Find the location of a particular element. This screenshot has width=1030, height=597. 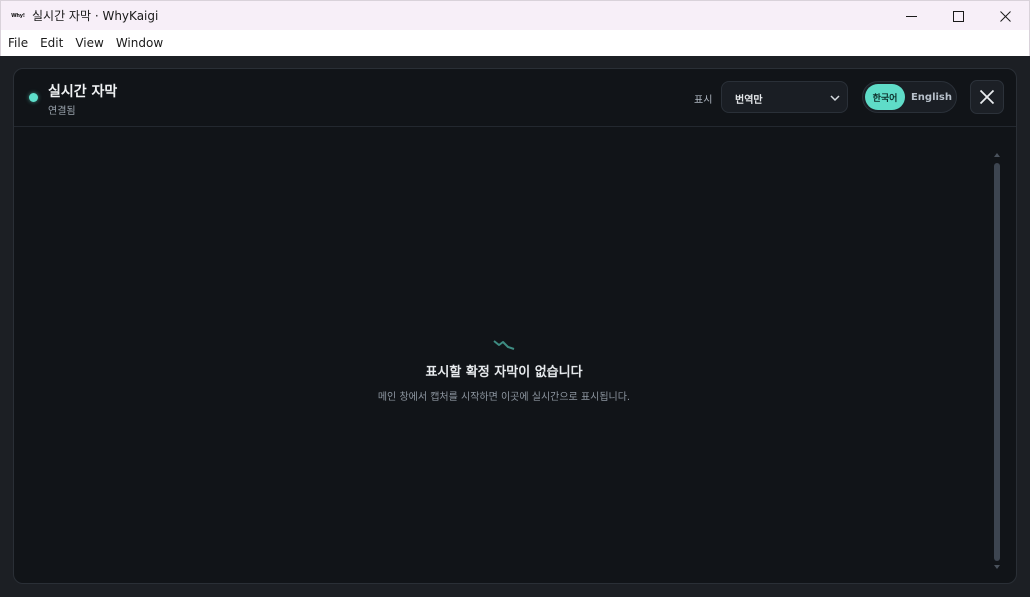

panel-header: 실시간 자막 연결됨 표시 번역만 한국어 English is located at coordinates (515, 98).